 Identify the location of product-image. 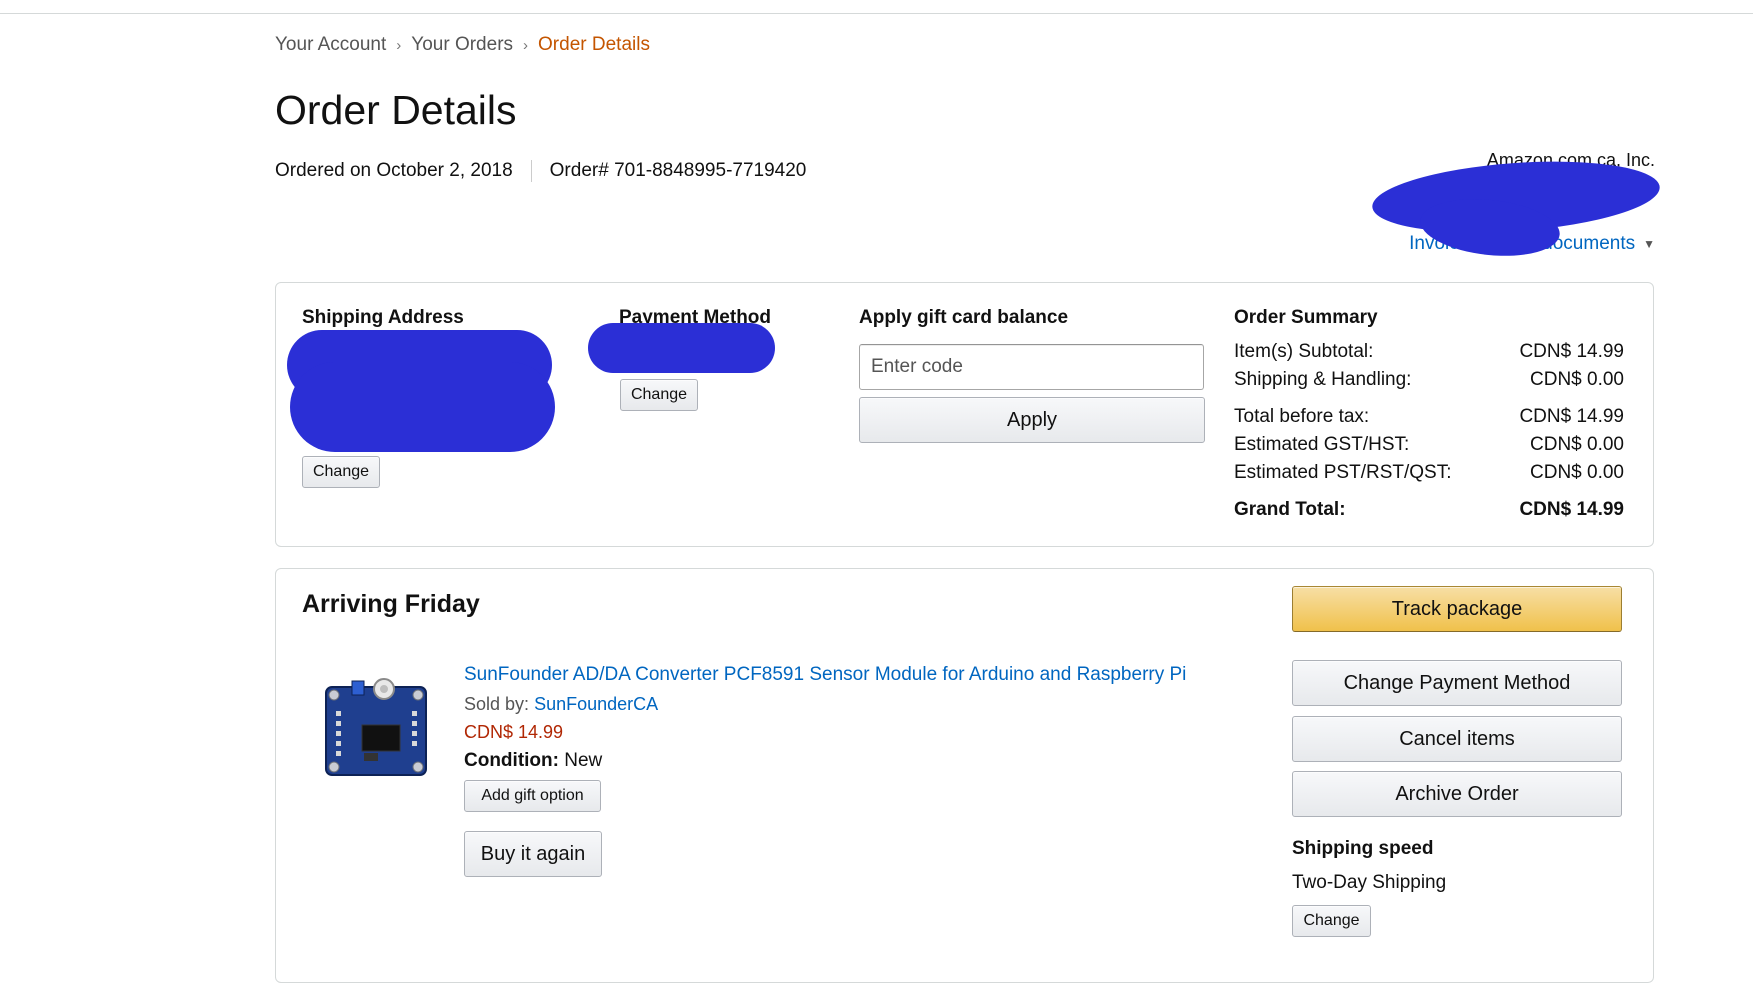
(377, 727).